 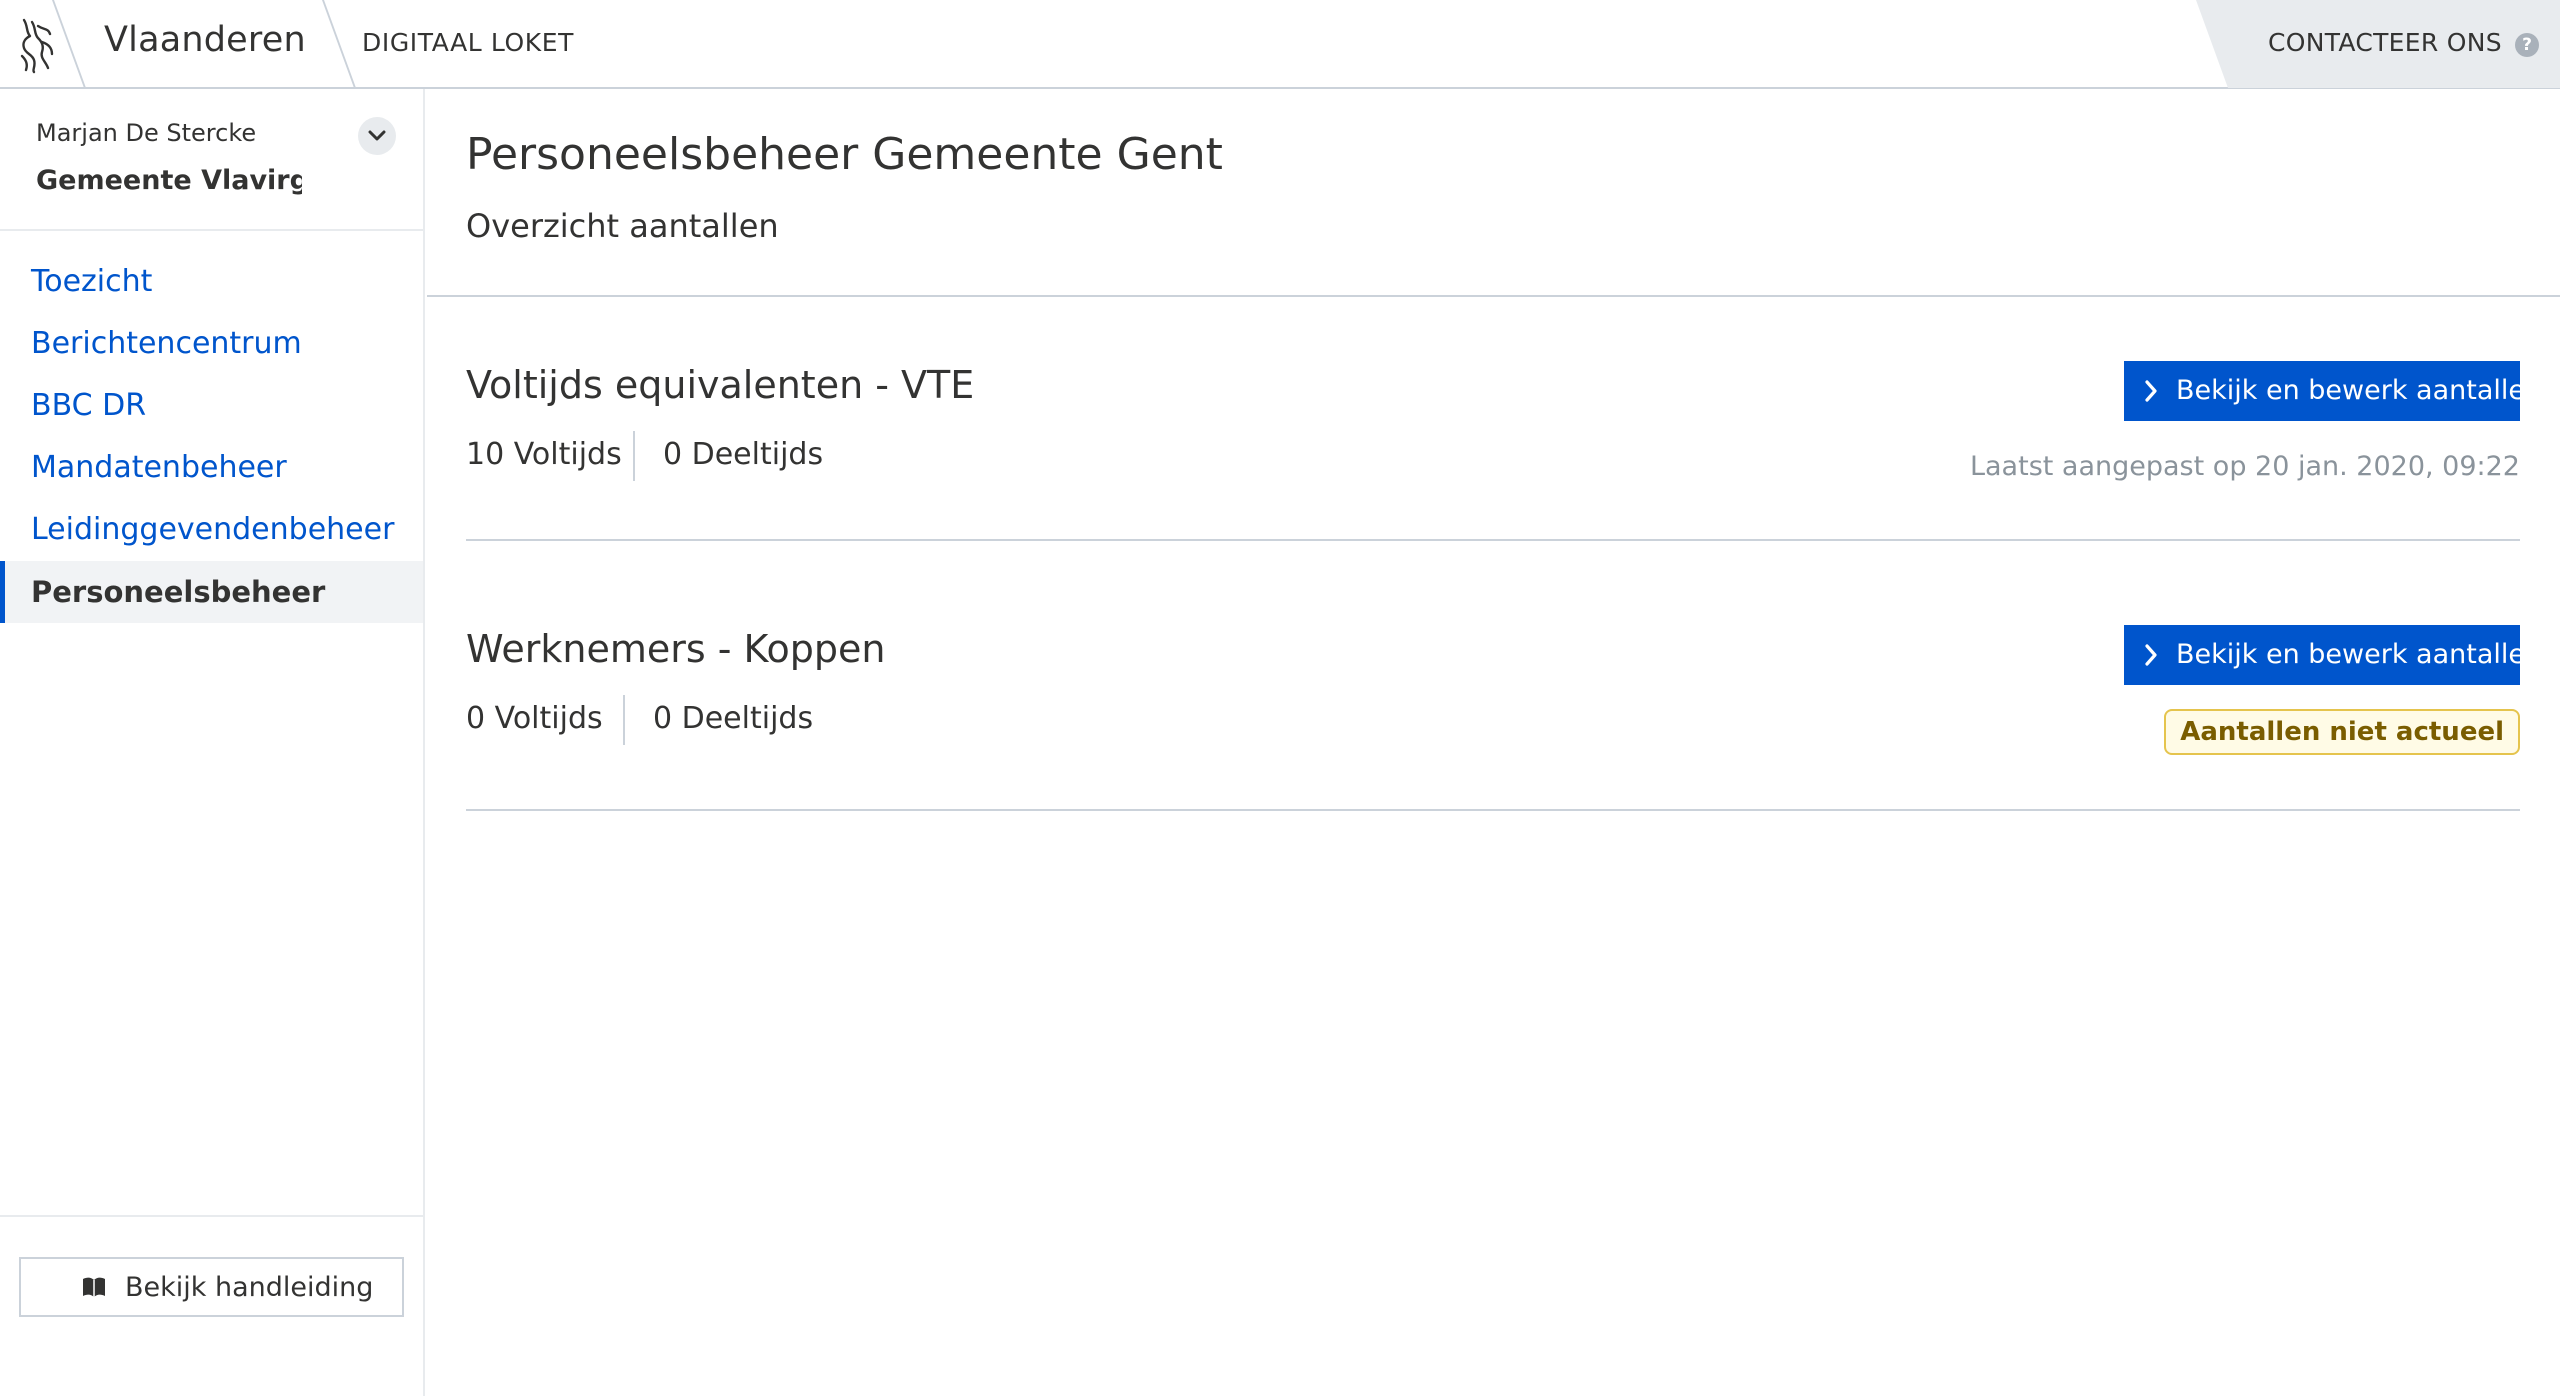 What do you see at coordinates (2342, 732) in the screenshot?
I see `status-badge: Aantallen niet actueel` at bounding box center [2342, 732].